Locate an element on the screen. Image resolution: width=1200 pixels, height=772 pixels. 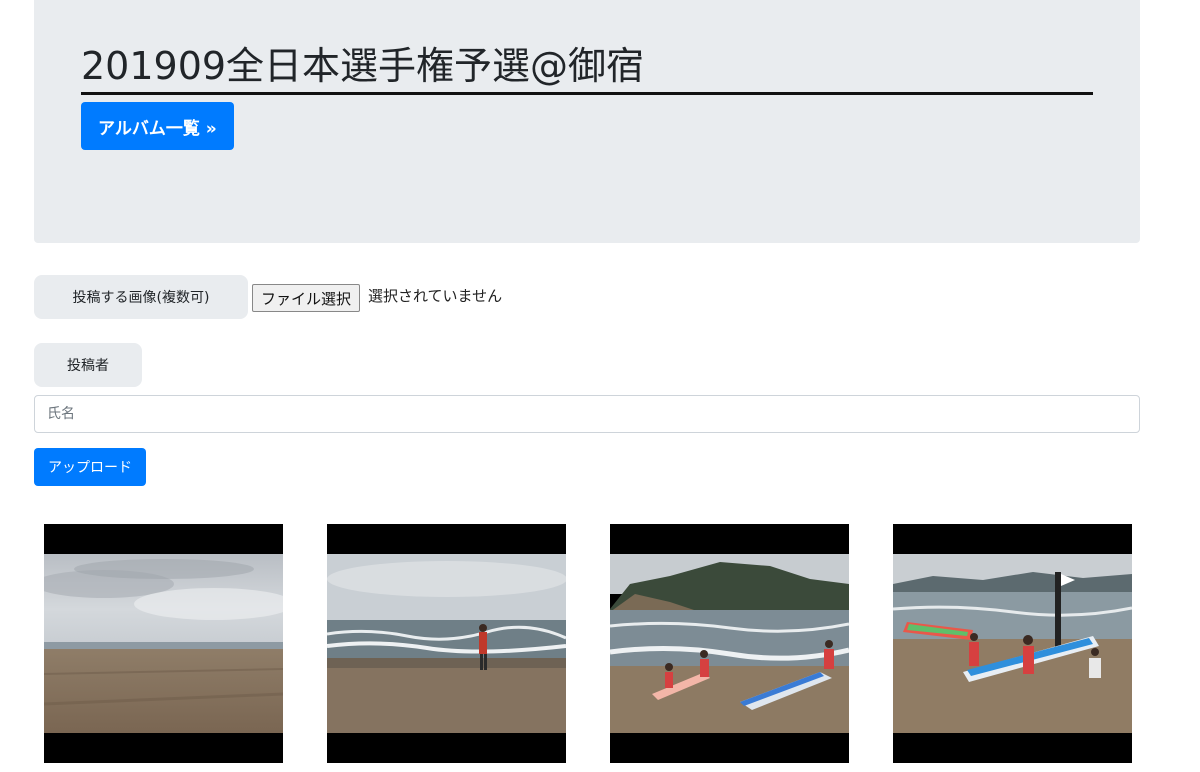
file-select-button: ファイル選択 is located at coordinates (306, 298).